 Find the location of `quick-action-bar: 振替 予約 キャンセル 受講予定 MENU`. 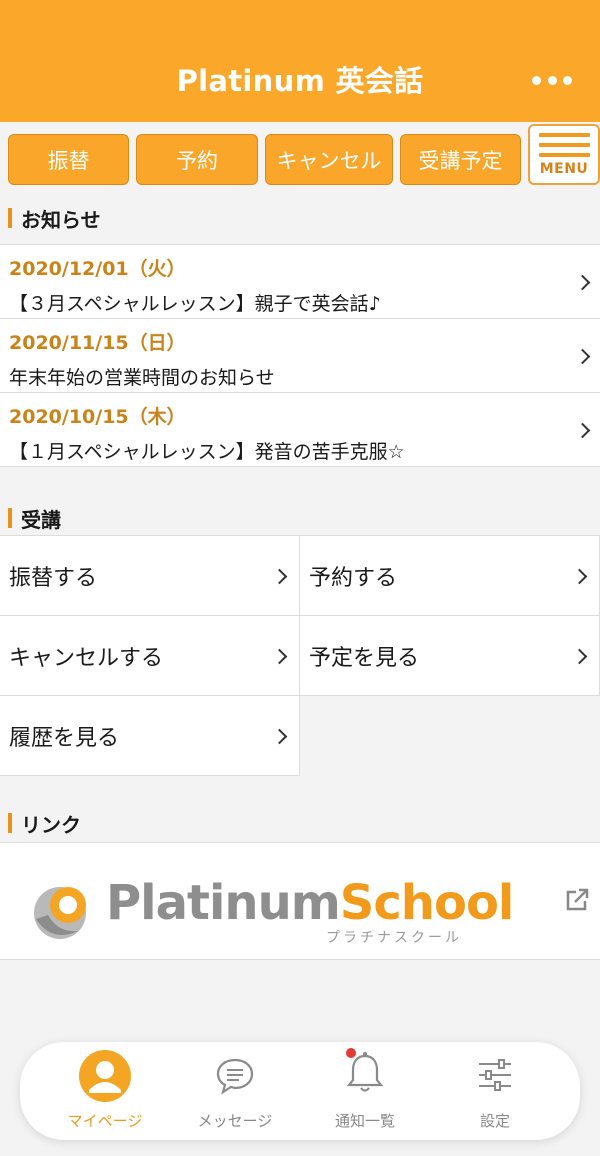

quick-action-bar: 振替 予約 キャンセル 受講予定 MENU is located at coordinates (300, 157).